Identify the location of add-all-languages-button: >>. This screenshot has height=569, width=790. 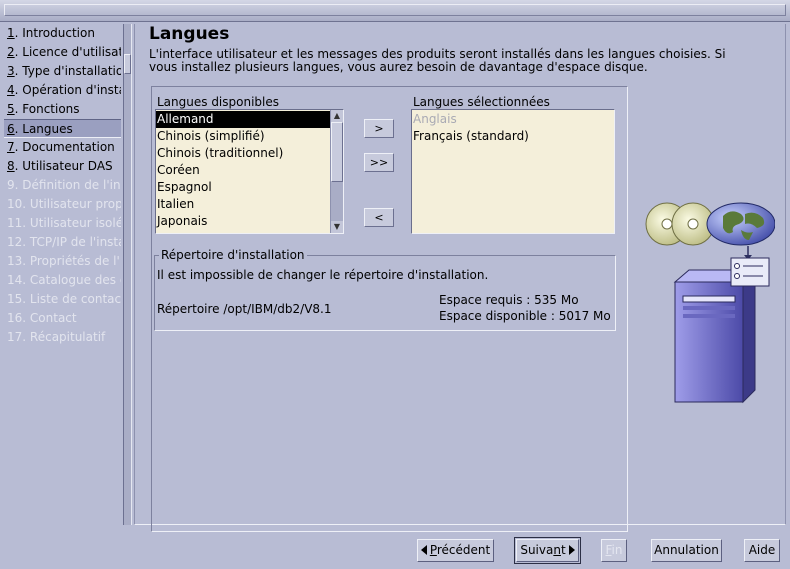
(379, 162).